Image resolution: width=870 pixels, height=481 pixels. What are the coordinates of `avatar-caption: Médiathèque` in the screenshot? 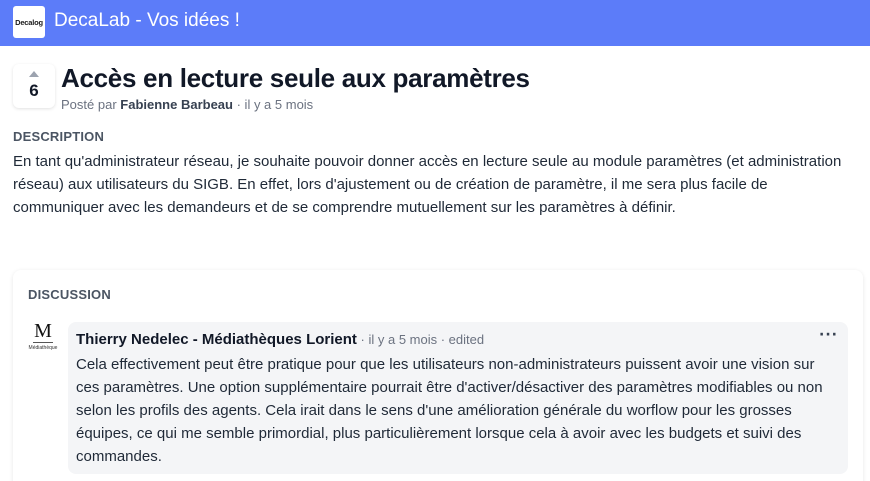 It's located at (43, 348).